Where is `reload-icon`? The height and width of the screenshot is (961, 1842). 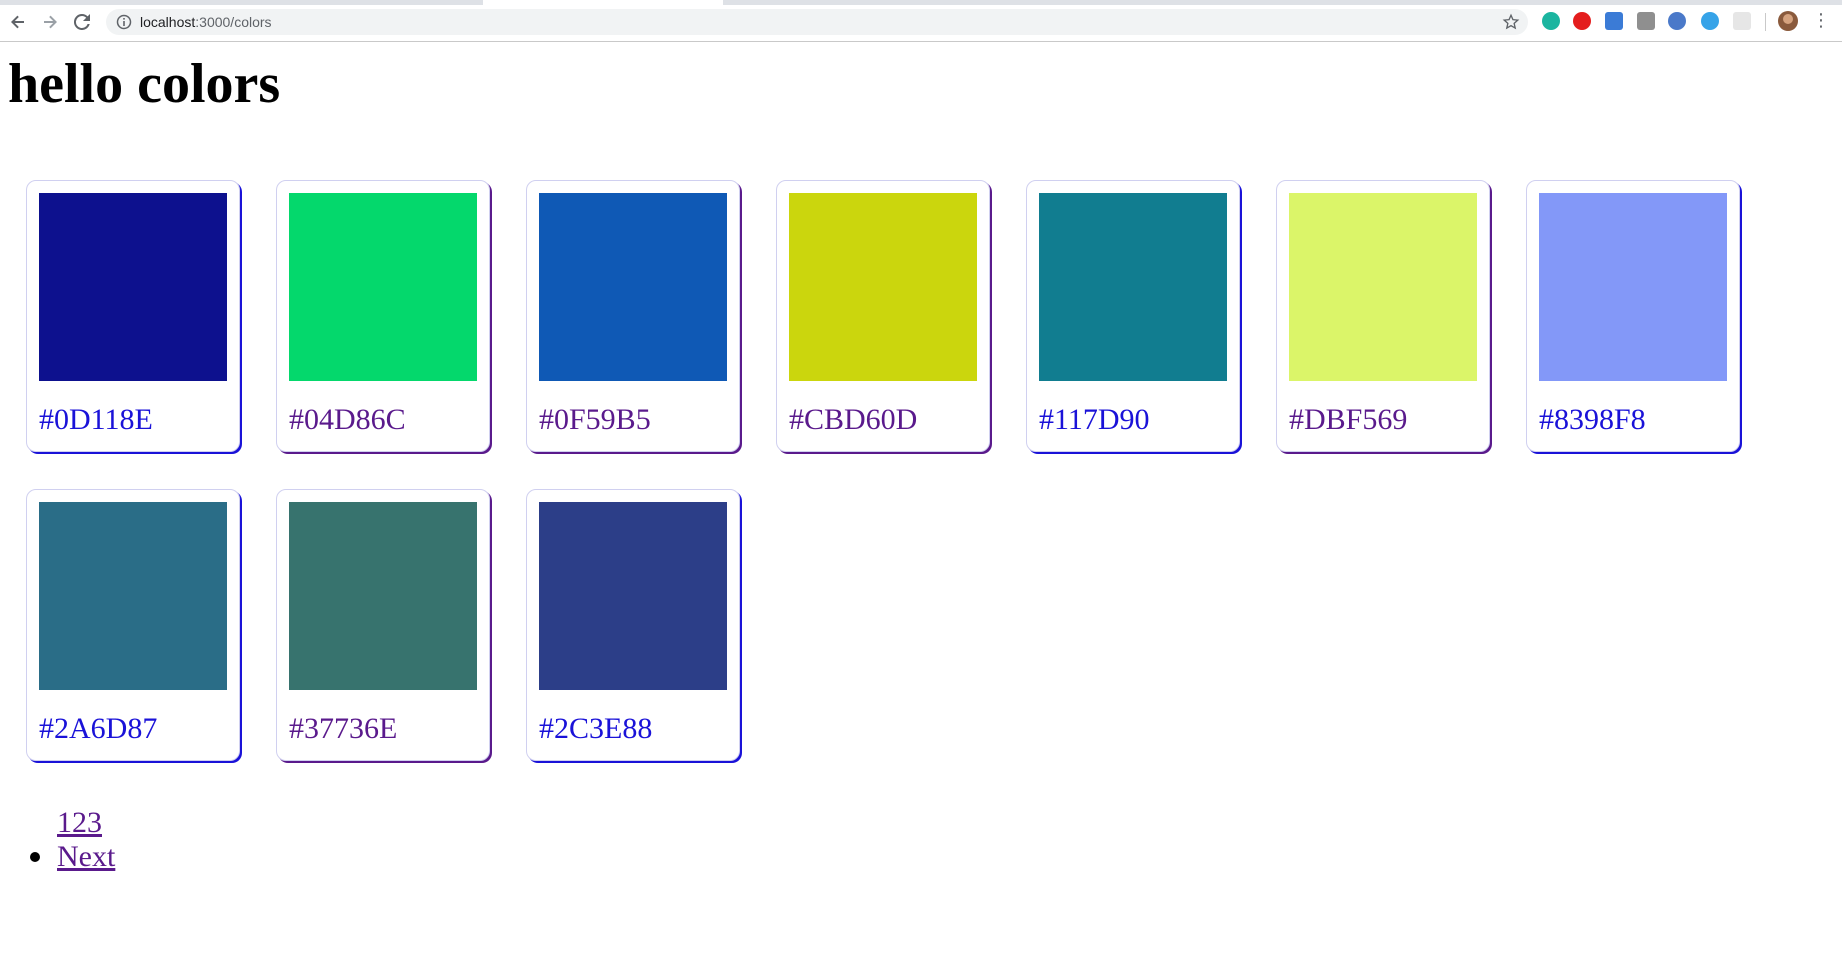
reload-icon is located at coordinates (82, 22).